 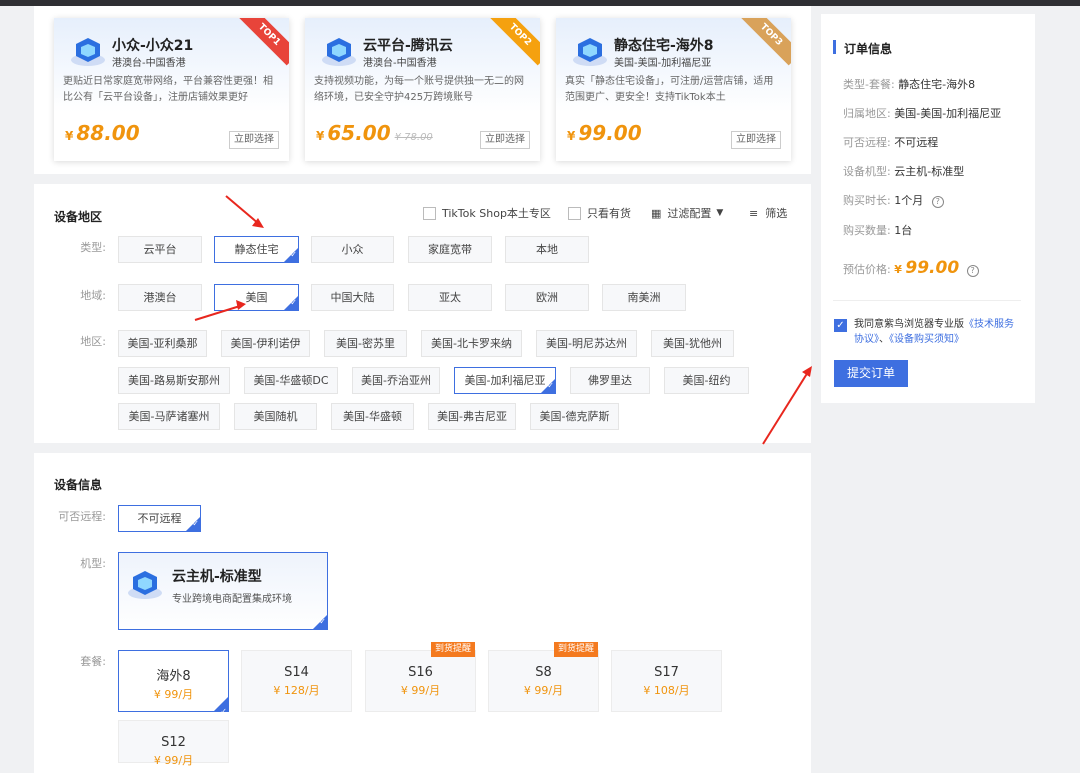 What do you see at coordinates (878, 230) in the screenshot?
I see `order-row: 购买数量: 1台` at bounding box center [878, 230].